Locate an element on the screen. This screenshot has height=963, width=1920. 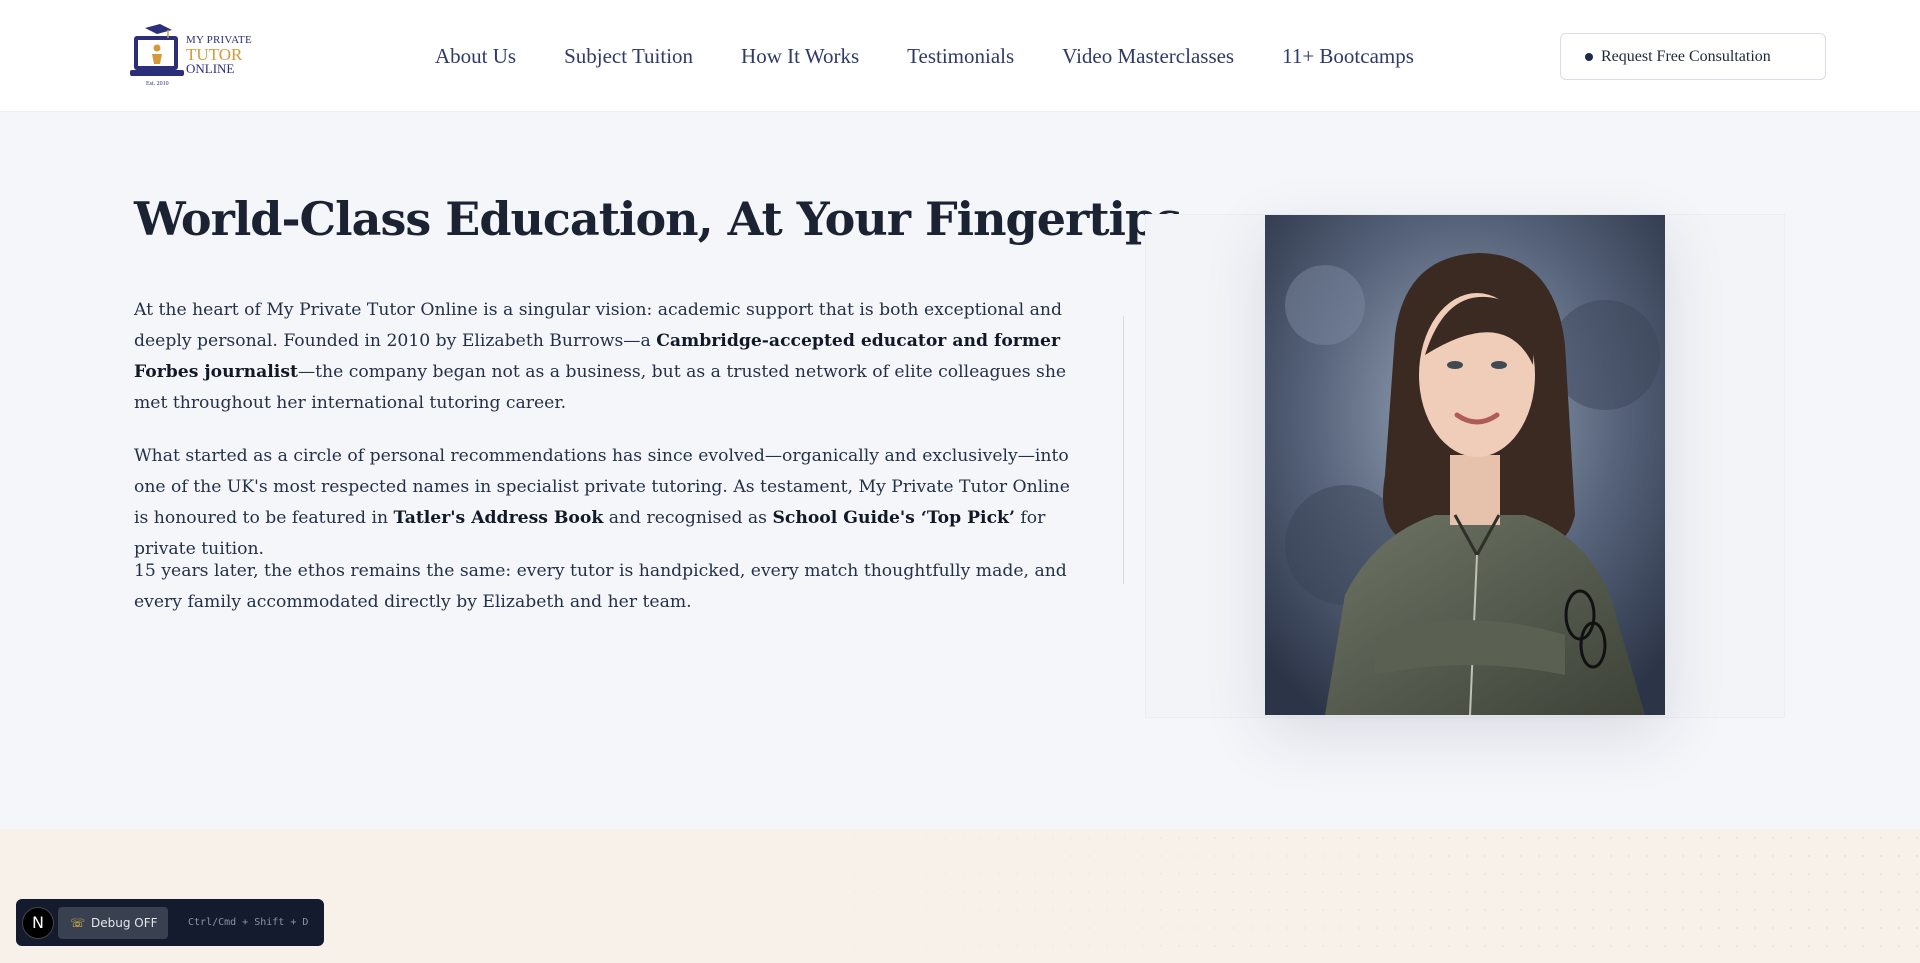
request-consultation-button: Request Free Consultation is located at coordinates (1693, 56).